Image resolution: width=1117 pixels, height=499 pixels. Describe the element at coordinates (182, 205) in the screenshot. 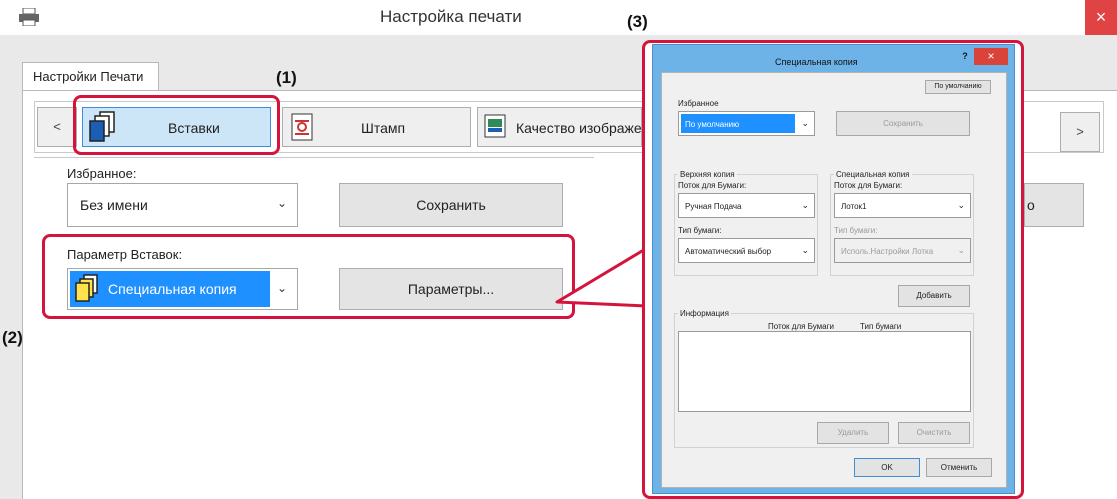

I see `favorites-dropdown: Без имени ⌄` at that location.